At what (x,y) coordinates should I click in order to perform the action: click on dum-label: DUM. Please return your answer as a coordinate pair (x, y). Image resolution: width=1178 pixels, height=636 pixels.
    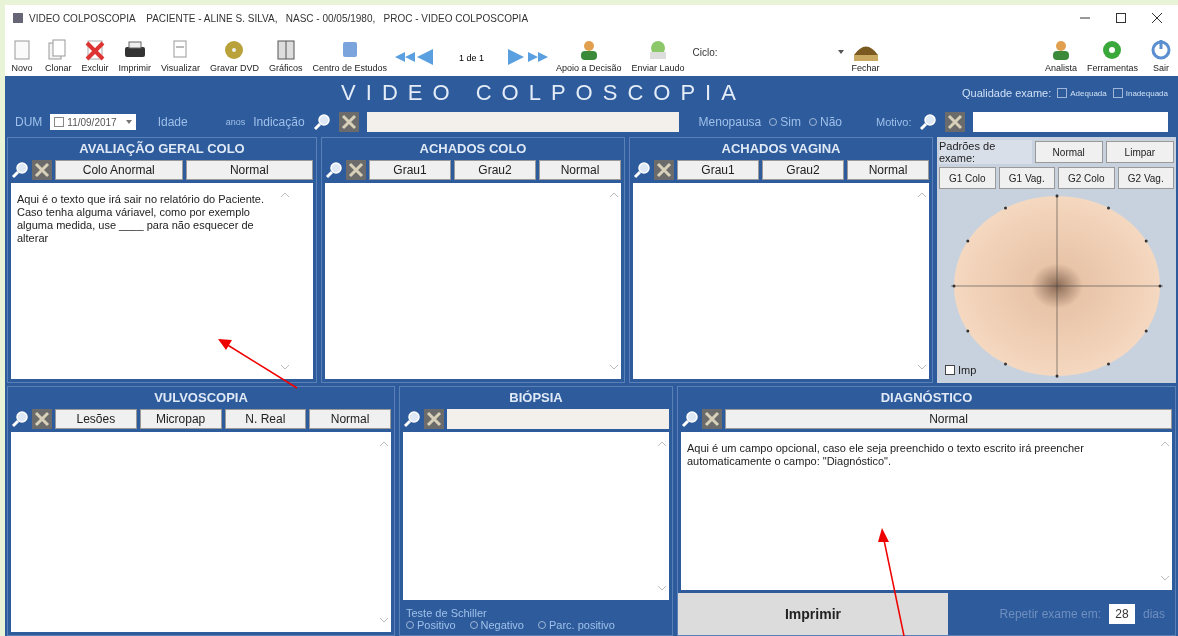
    Looking at the image, I should click on (29, 122).